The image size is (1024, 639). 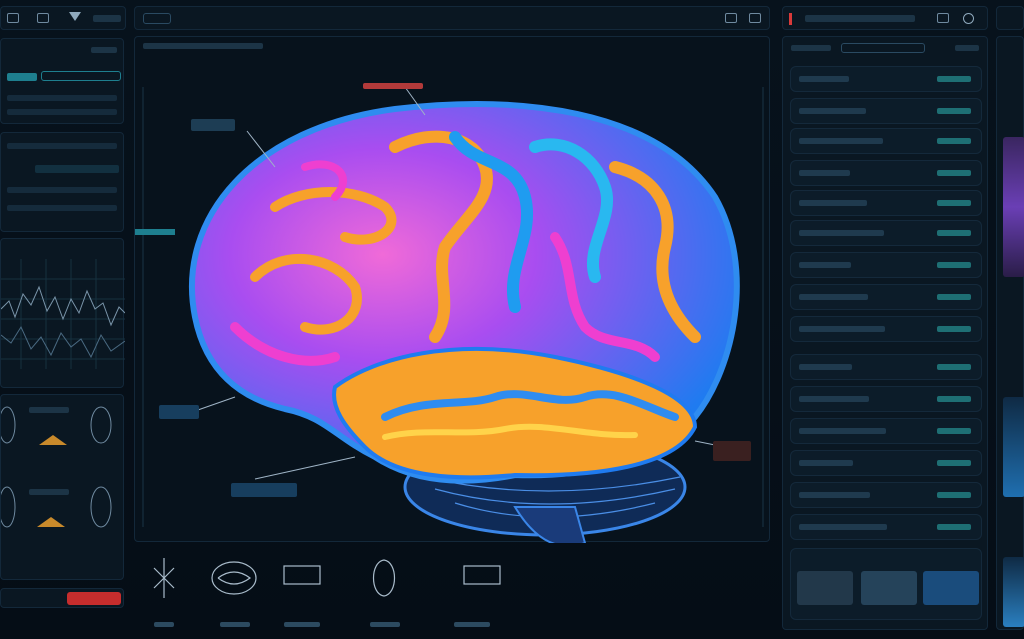 I want to click on left-toolbar, so click(x=63, y=18).